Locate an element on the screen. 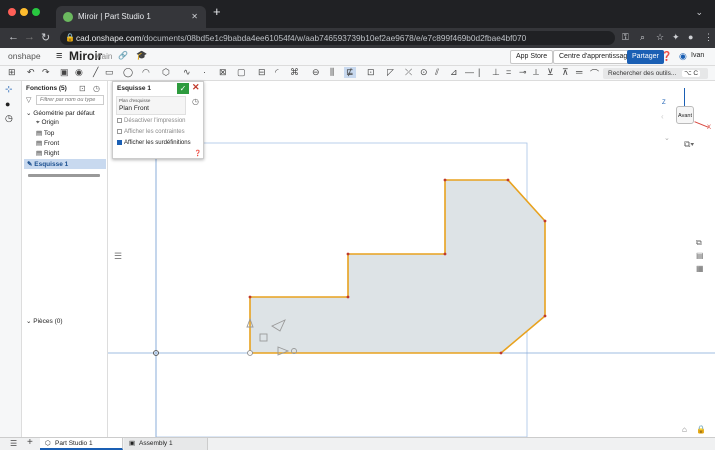 Image resolution: width=715 pixels, height=450 pixels. maximize-window-dot is located at coordinates (36, 12).